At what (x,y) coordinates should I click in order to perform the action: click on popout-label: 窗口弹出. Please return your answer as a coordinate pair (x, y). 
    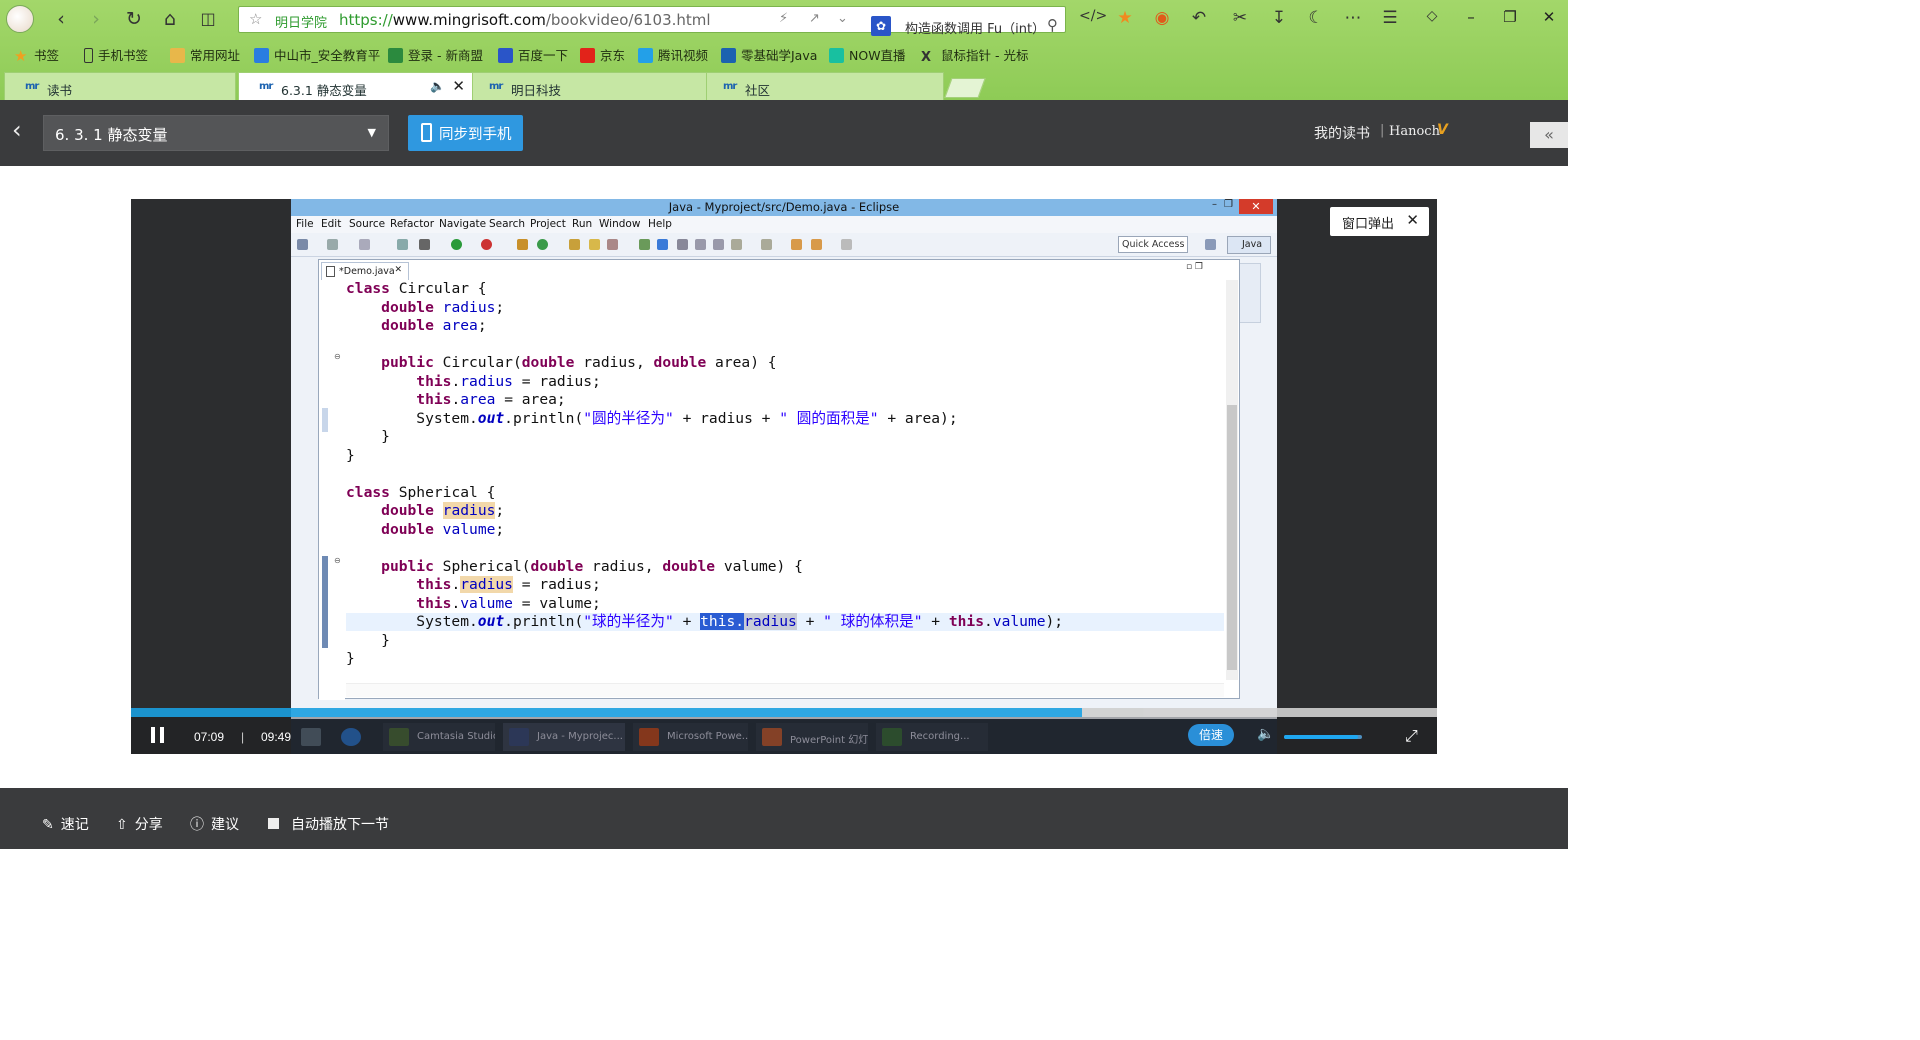
    Looking at the image, I should click on (1368, 224).